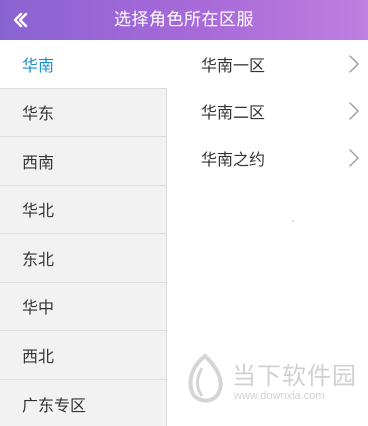  What do you see at coordinates (83, 258) in the screenshot?
I see `region-item-dongbei: 东北` at bounding box center [83, 258].